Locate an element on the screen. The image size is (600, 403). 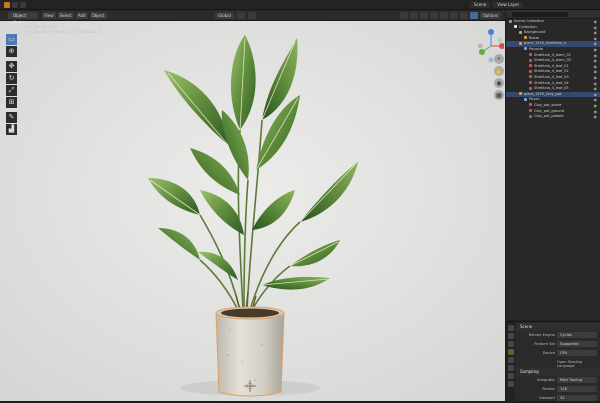
properties-tabs is located at coordinates (510, 362).